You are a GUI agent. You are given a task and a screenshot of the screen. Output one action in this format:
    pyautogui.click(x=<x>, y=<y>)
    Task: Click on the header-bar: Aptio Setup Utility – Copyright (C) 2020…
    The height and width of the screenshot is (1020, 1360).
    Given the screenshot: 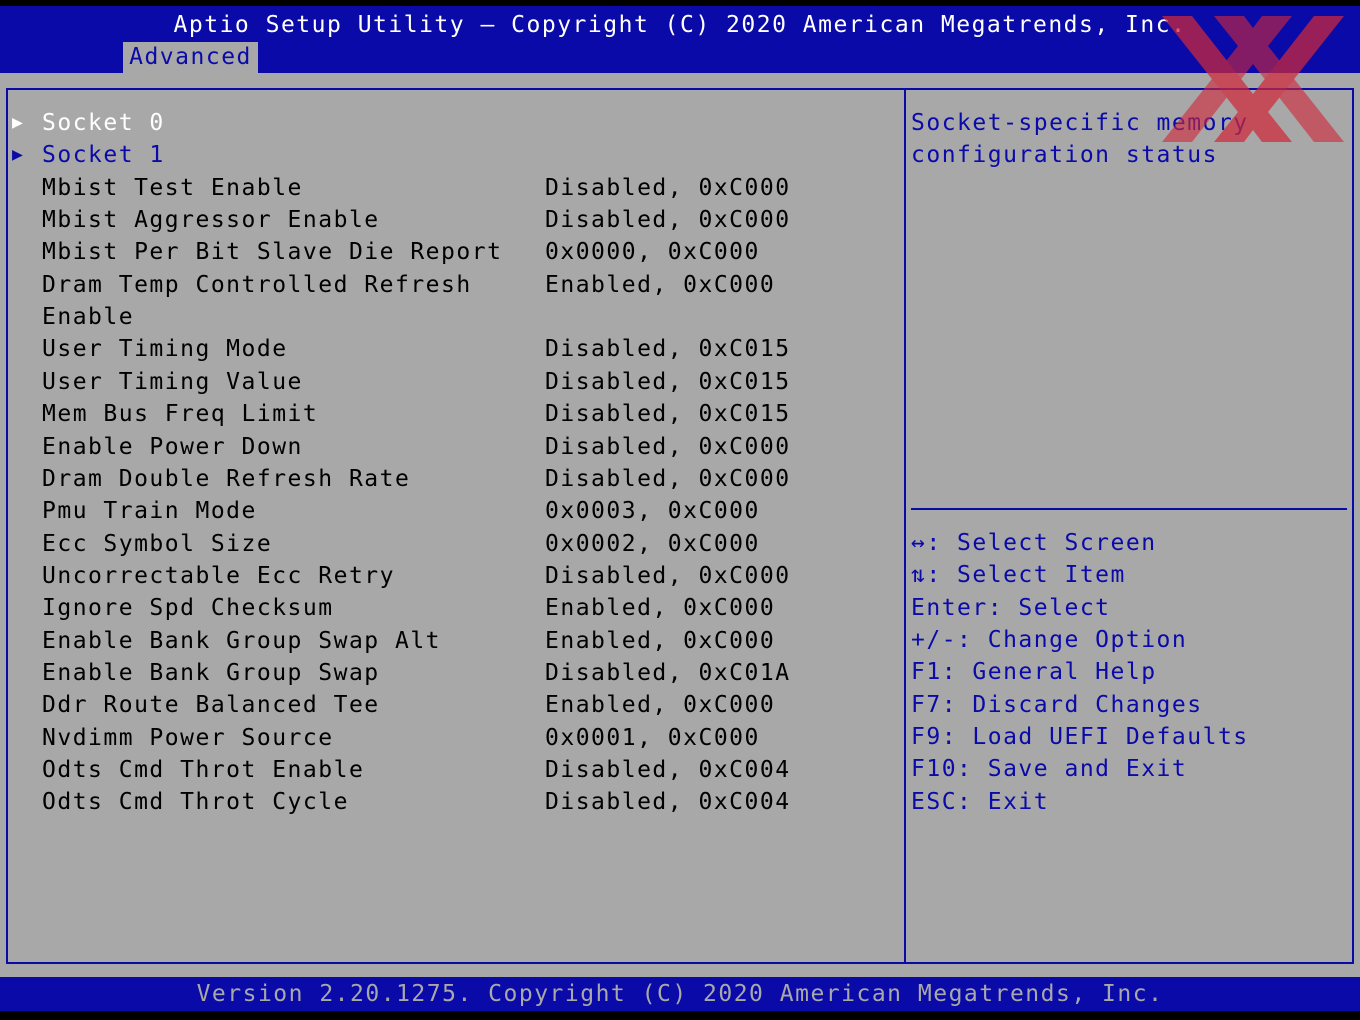 What is the action you would take?
    pyautogui.click(x=680, y=39)
    